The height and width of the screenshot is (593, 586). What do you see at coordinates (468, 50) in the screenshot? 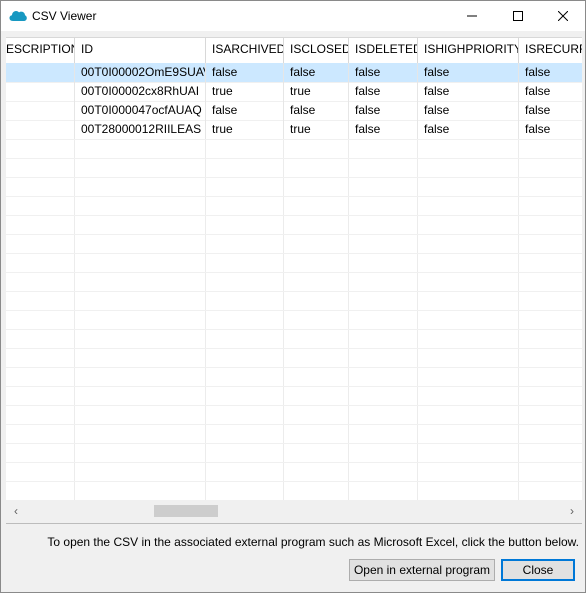
I see `column-header-ishighpriority: ISHIGHPRIORITY` at bounding box center [468, 50].